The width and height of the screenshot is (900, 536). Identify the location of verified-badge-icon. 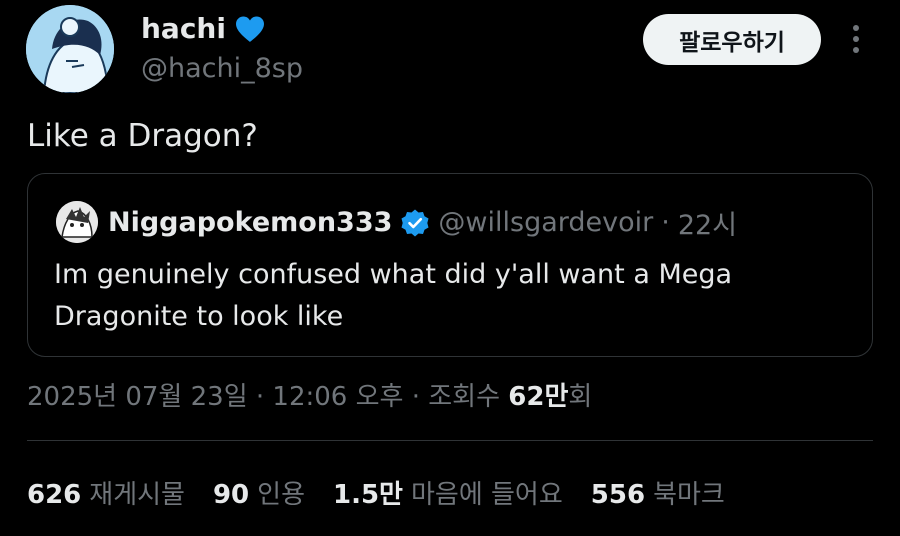
(415, 222).